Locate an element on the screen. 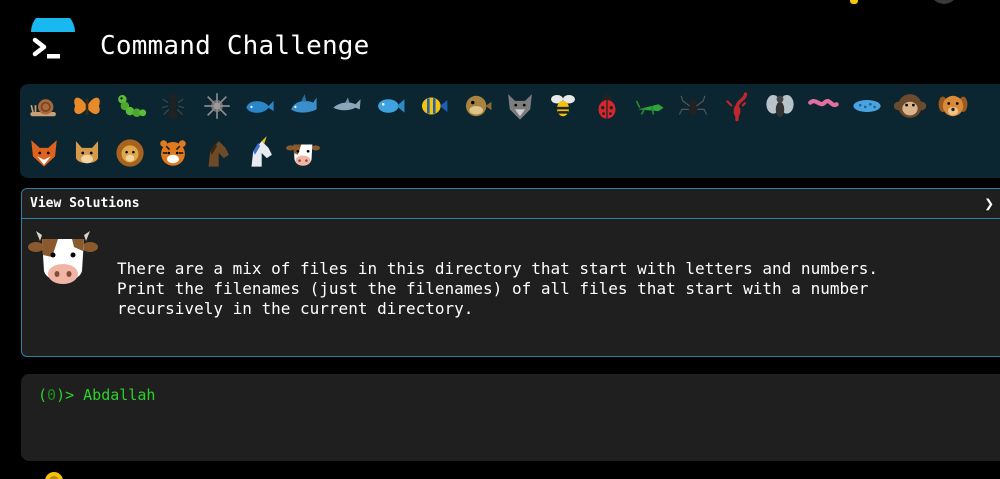 Image resolution: width=1000 pixels, height=479 pixels. ant-icon is located at coordinates (173, 106).